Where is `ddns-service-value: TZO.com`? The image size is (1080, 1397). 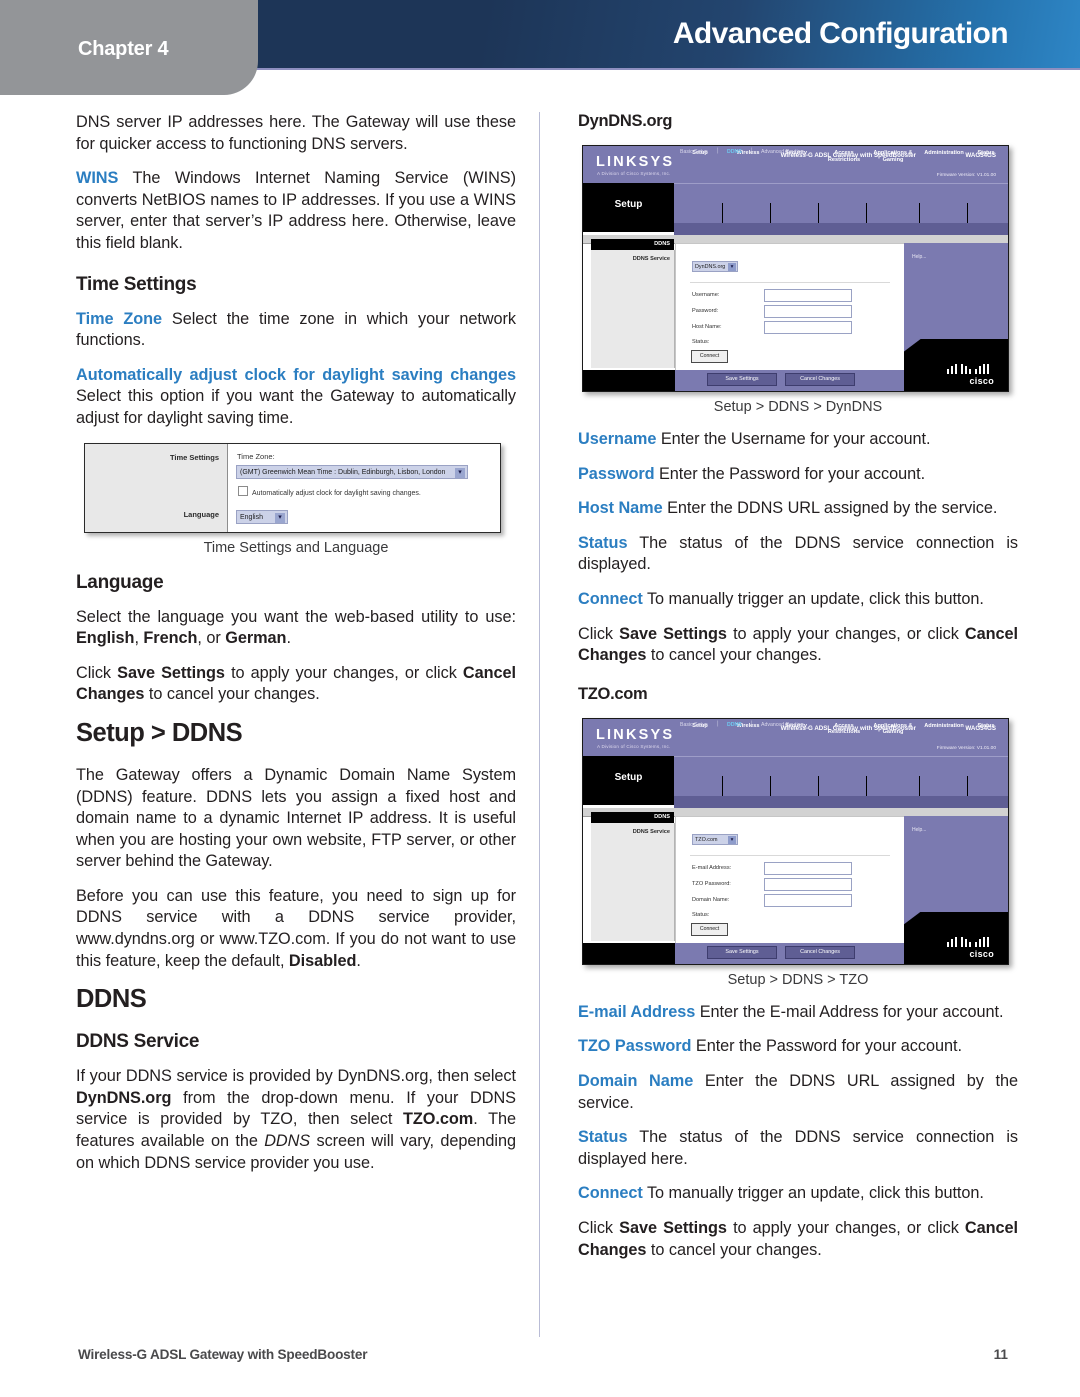 ddns-service-value: TZO.com is located at coordinates (706, 839).